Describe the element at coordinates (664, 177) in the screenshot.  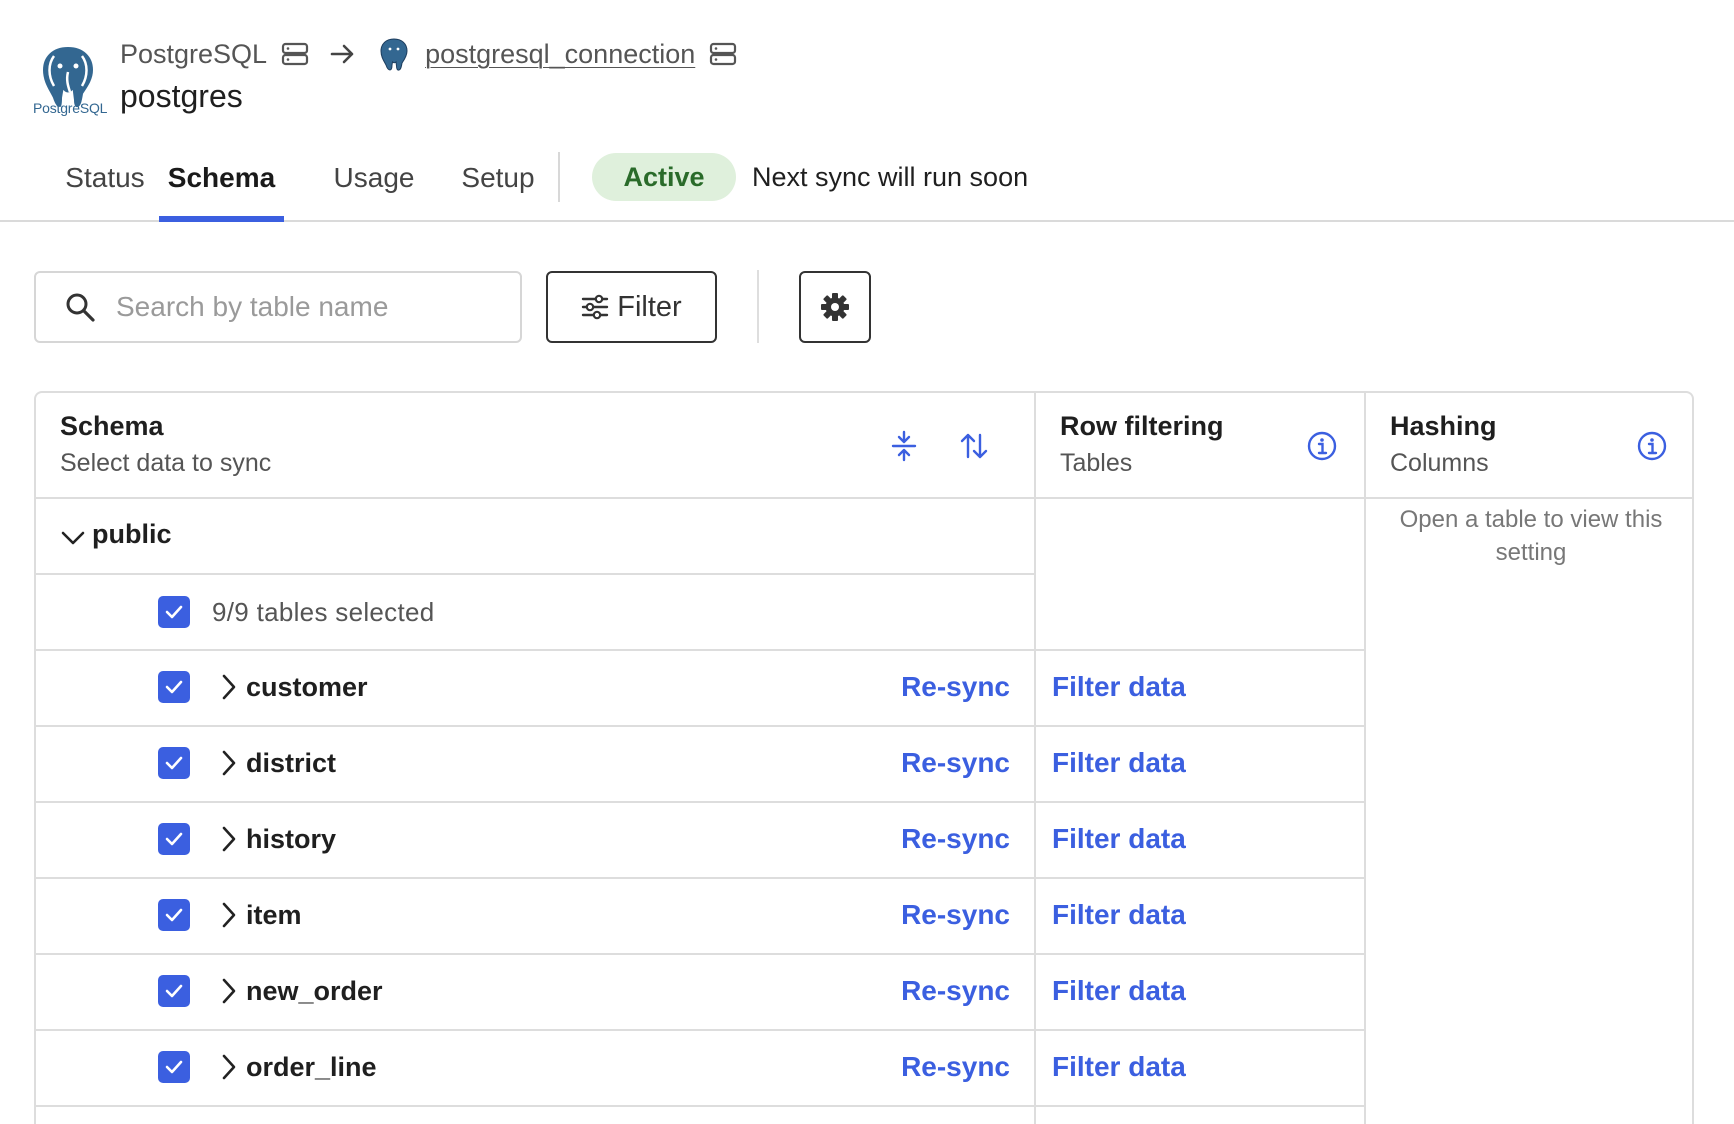
I see `status-badge: Active` at that location.